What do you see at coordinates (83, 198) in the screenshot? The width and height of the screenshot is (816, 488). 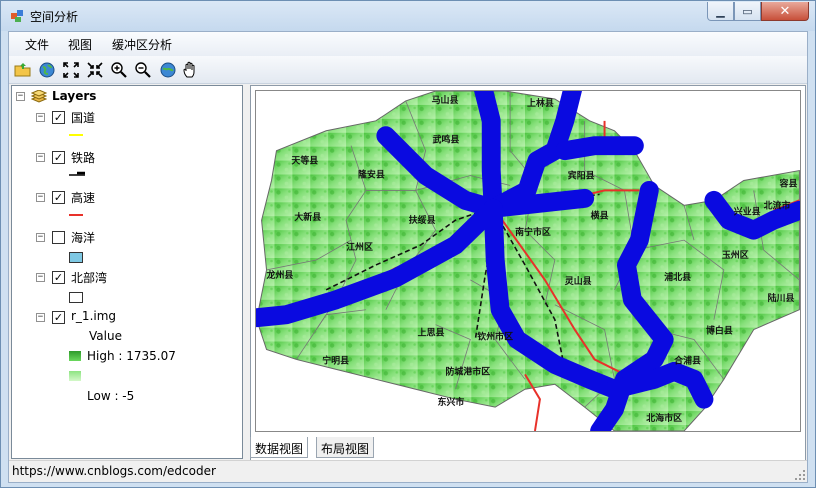 I see `layer-name: 高速` at bounding box center [83, 198].